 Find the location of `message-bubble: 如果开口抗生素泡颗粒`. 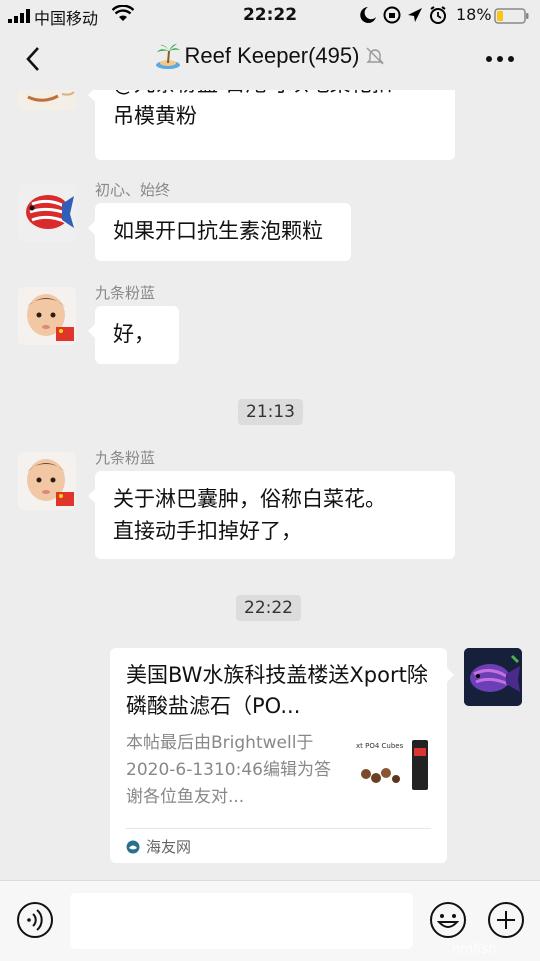

message-bubble: 如果开口抗生素泡颗粒 is located at coordinates (219, 232).